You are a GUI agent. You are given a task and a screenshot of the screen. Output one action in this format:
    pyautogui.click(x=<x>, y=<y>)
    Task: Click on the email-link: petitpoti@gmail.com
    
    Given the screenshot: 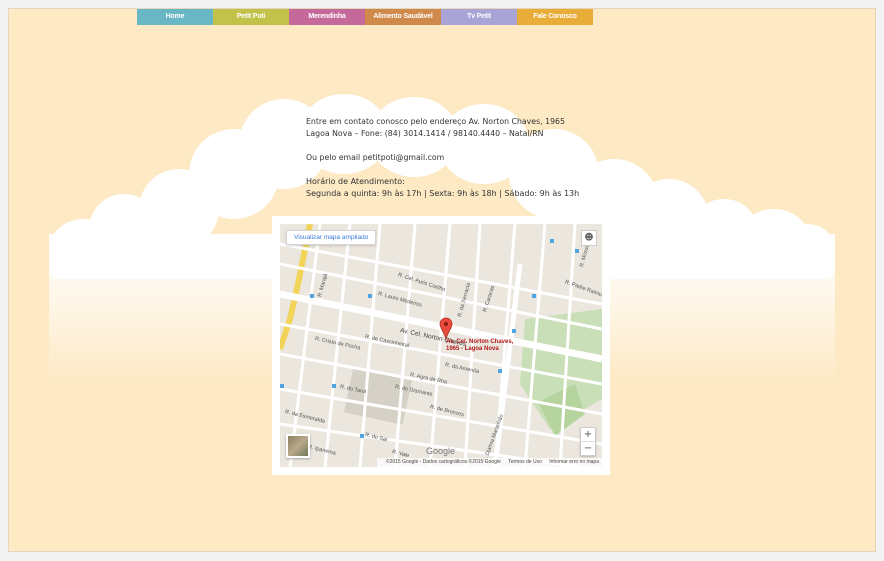 What is the action you would take?
    pyautogui.click(x=404, y=157)
    